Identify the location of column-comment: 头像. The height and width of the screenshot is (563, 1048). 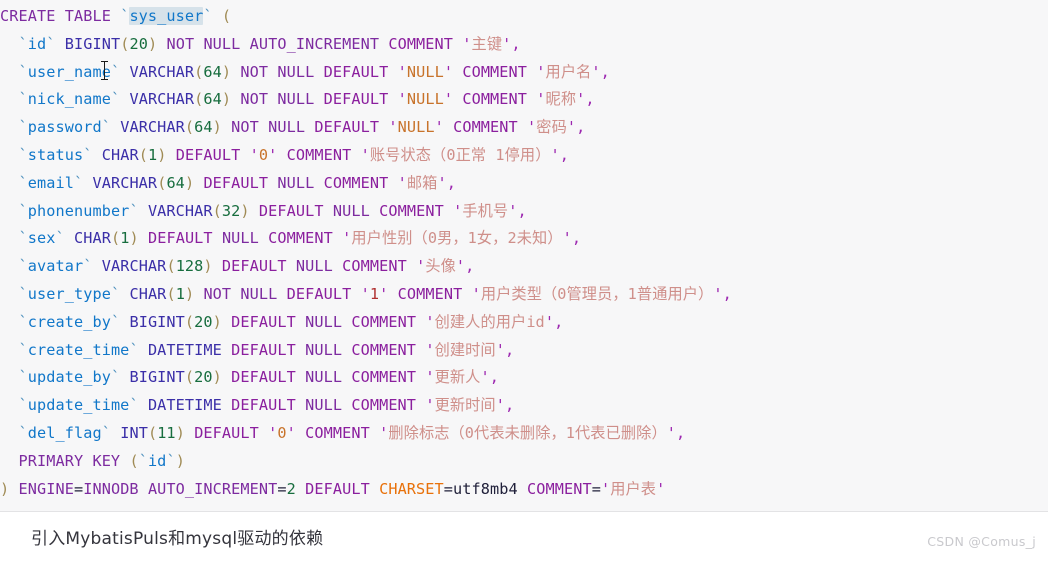
(440, 266).